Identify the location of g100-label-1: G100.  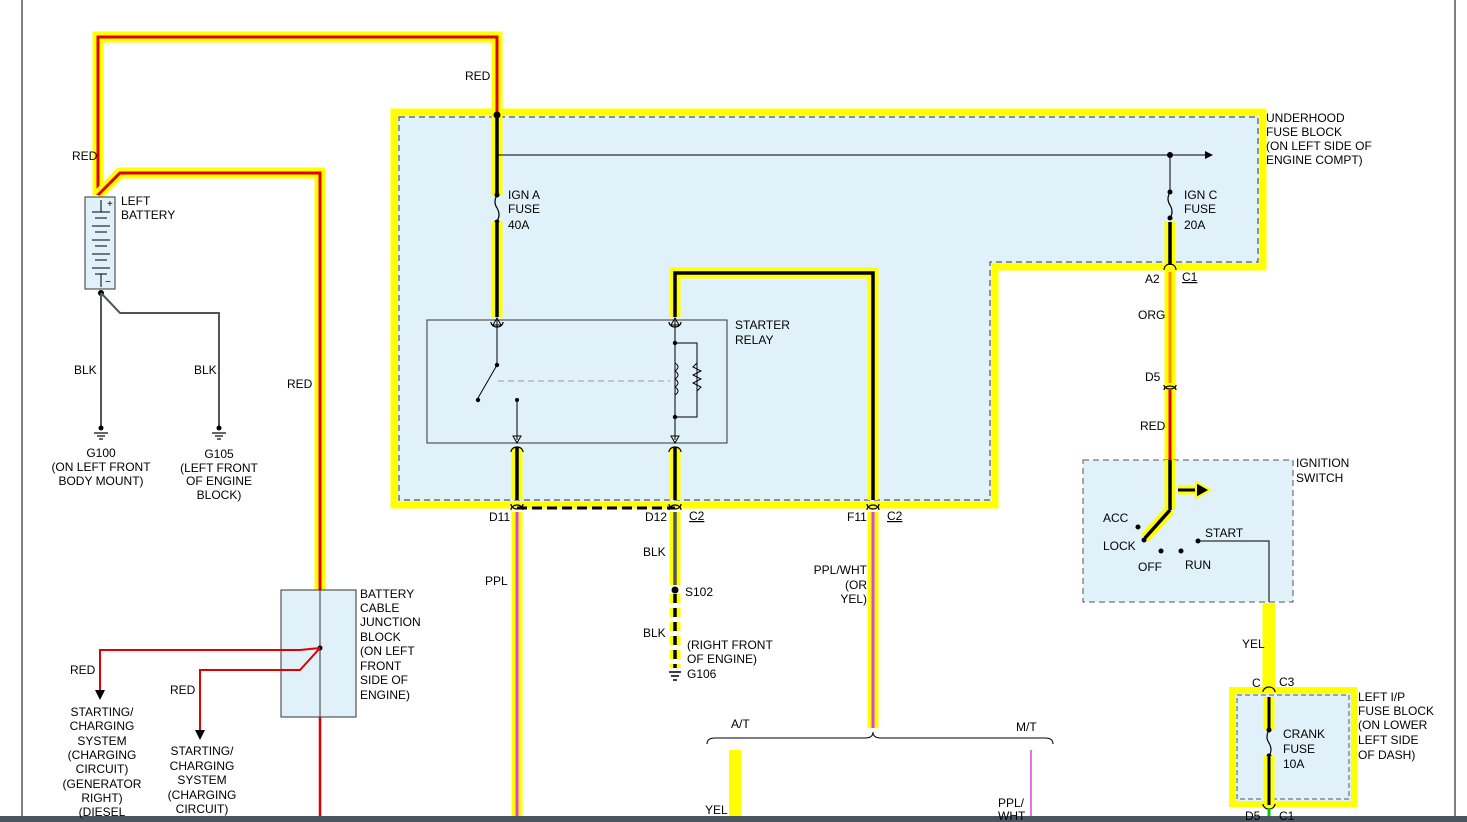
(101, 453).